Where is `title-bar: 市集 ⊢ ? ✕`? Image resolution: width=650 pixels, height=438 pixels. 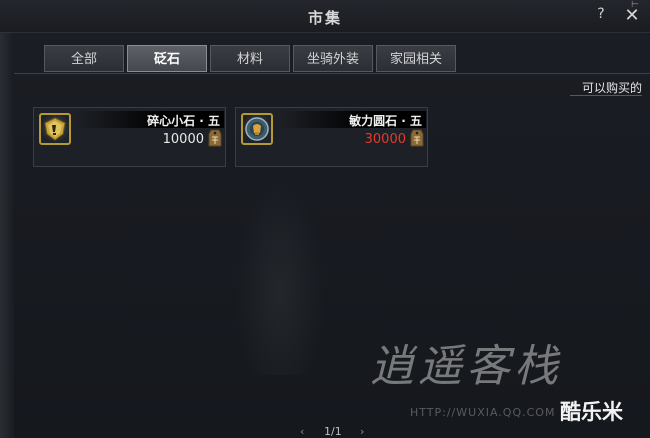 title-bar: 市集 ⊢ ? ✕ is located at coordinates (325, 16).